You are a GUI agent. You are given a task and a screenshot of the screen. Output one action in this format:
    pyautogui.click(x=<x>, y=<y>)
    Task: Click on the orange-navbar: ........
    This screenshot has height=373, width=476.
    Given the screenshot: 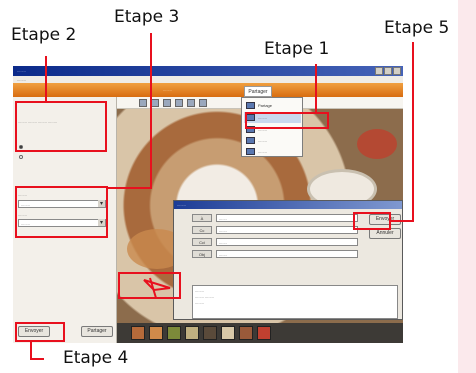 What is the action you would take?
    pyautogui.click(x=208, y=90)
    